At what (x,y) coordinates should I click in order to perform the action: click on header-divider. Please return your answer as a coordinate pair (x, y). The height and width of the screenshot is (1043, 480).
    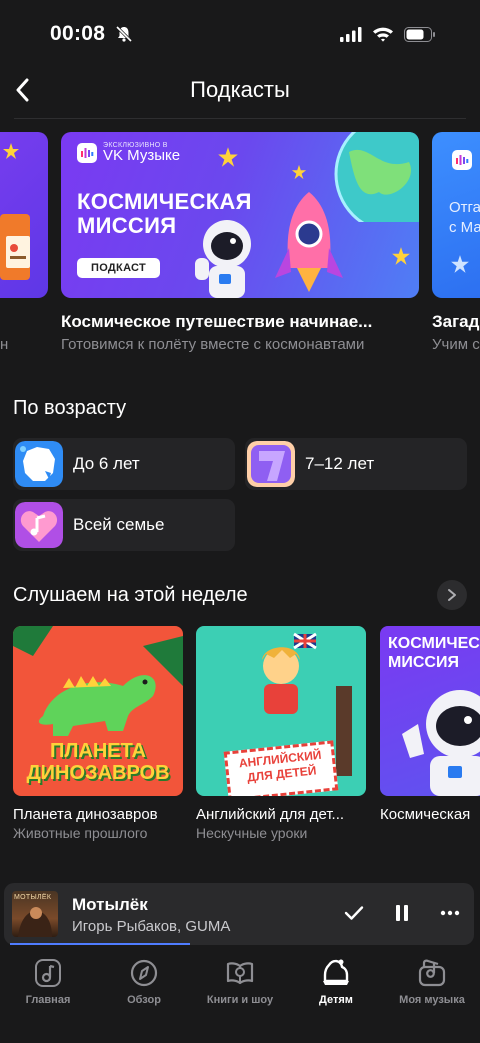
    Looking at the image, I should click on (240, 118).